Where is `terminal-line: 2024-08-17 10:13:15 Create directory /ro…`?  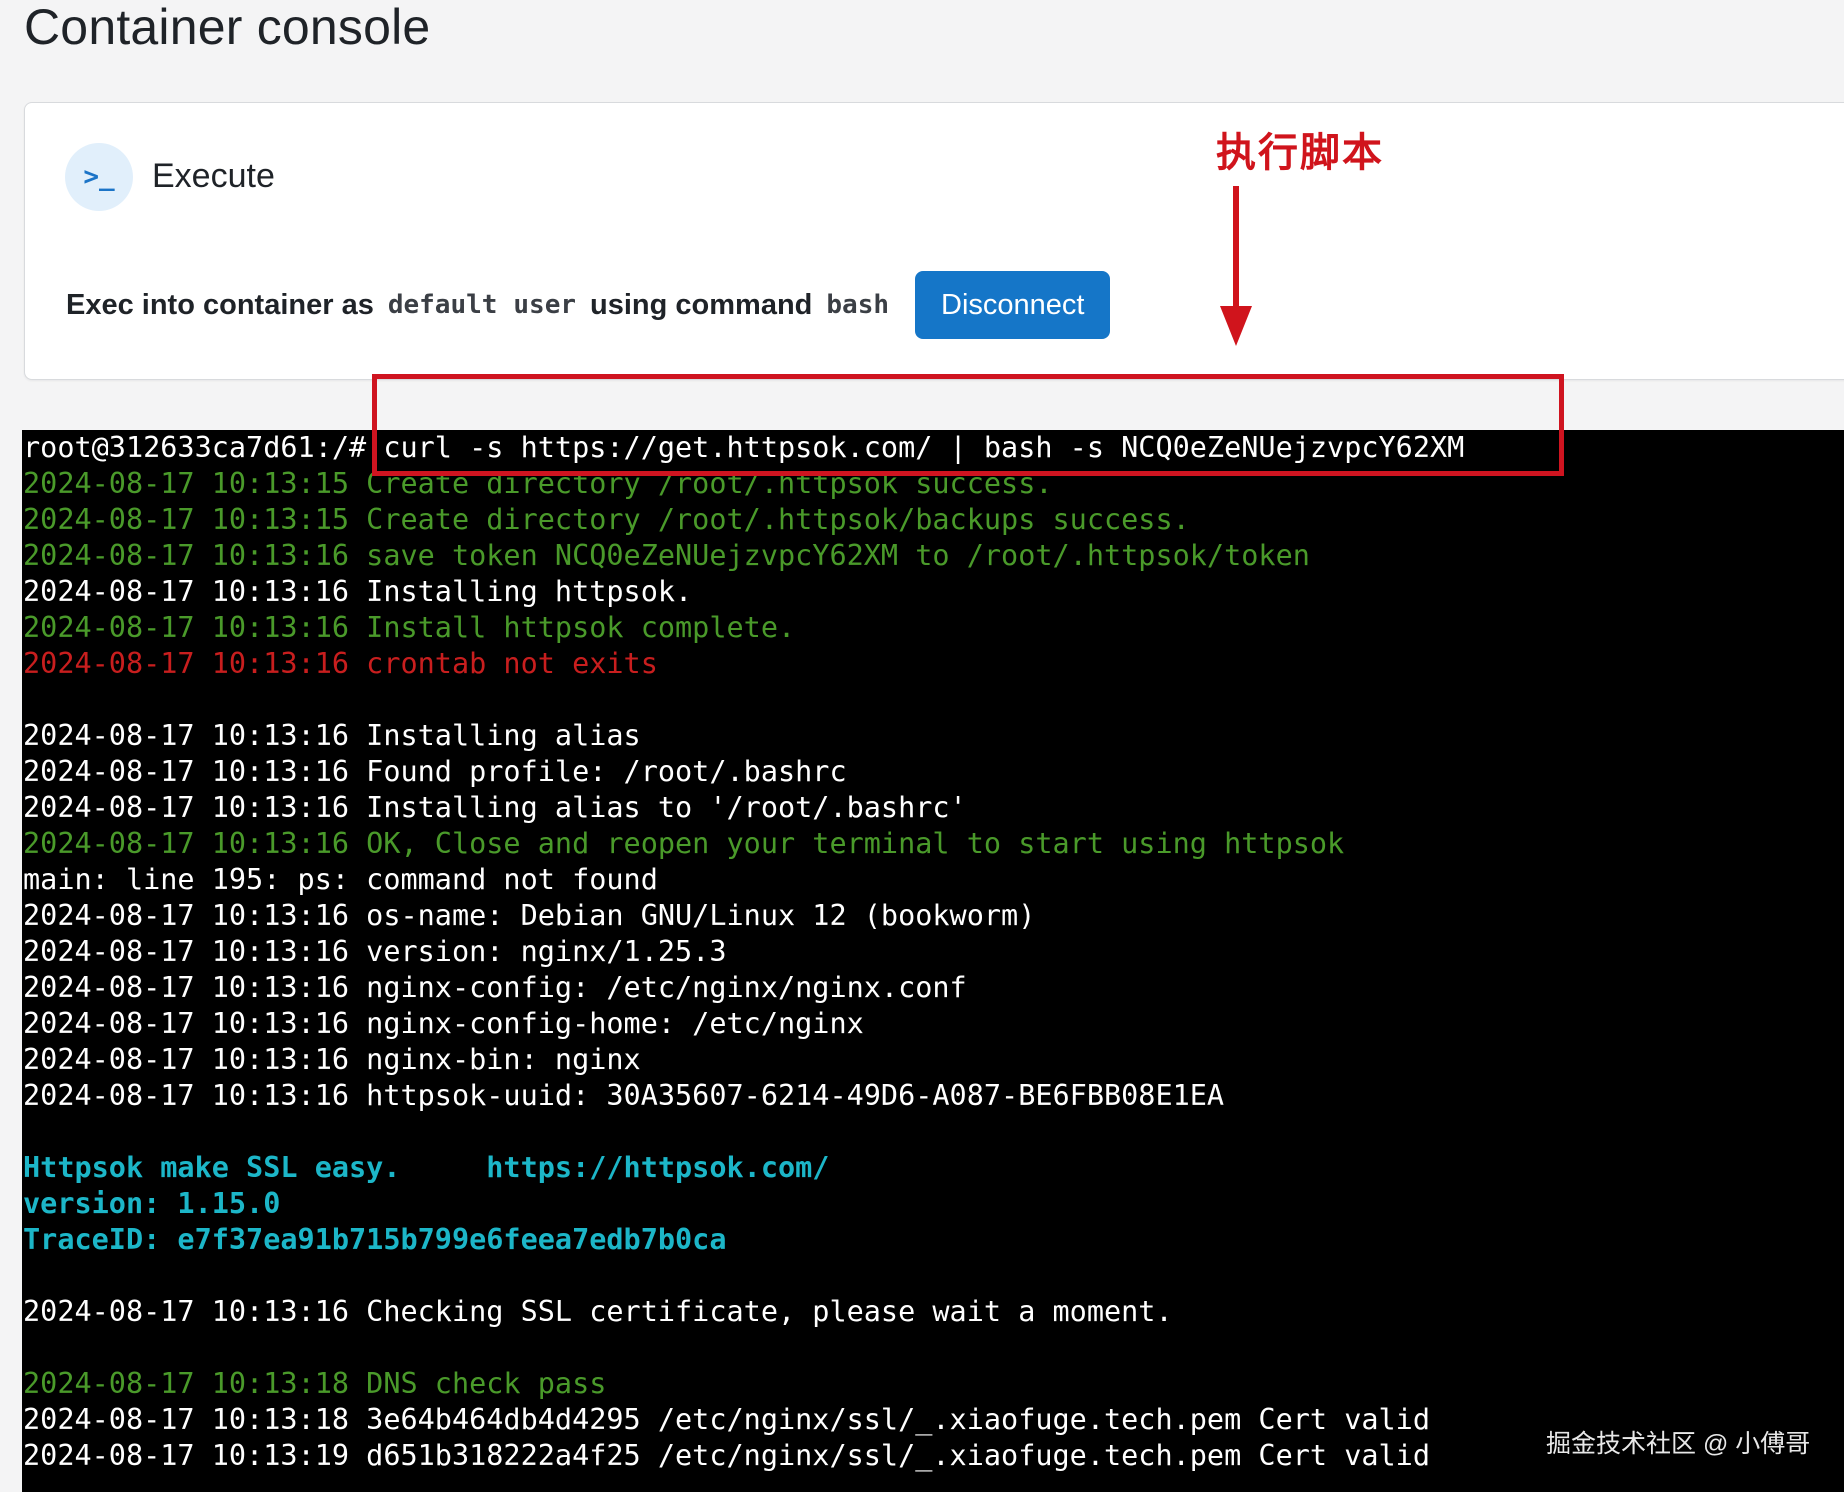 terminal-line: 2024-08-17 10:13:15 Create directory /ro… is located at coordinates (606, 519).